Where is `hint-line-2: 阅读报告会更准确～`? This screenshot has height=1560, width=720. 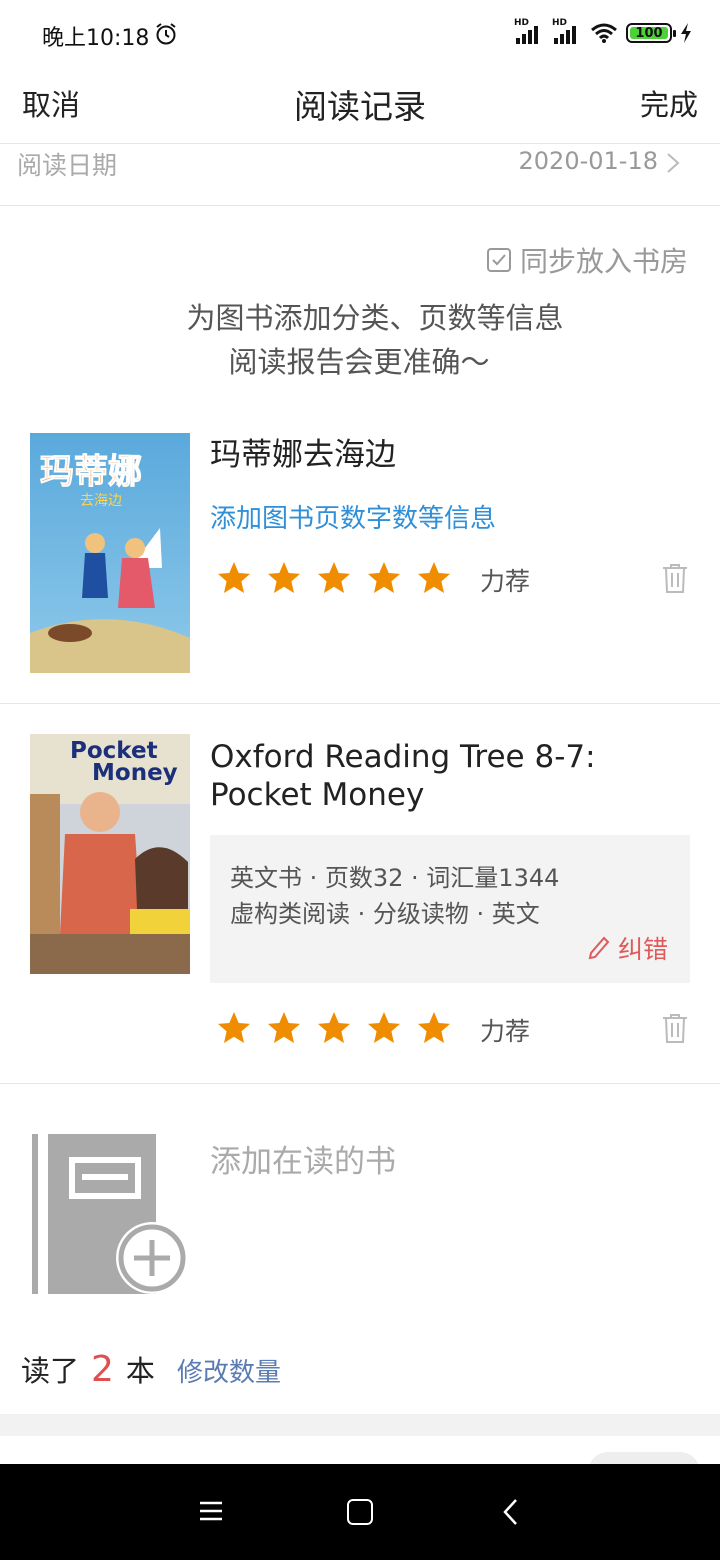
hint-line-2: 阅读报告会更准确～ is located at coordinates (359, 362).